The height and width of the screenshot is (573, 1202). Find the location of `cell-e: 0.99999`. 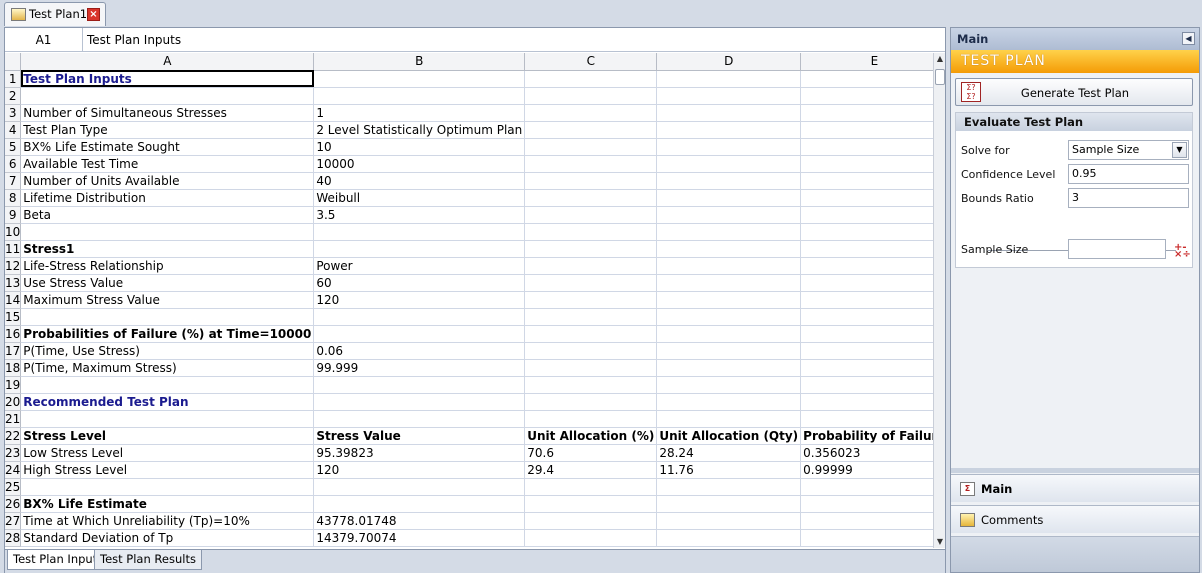

cell-e: 0.99999 is located at coordinates (866, 470).